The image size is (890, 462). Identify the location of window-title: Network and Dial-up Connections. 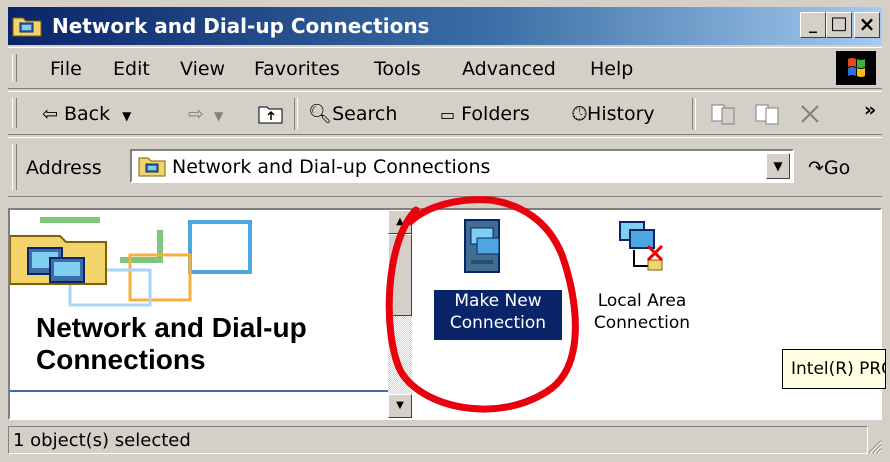
(241, 26).